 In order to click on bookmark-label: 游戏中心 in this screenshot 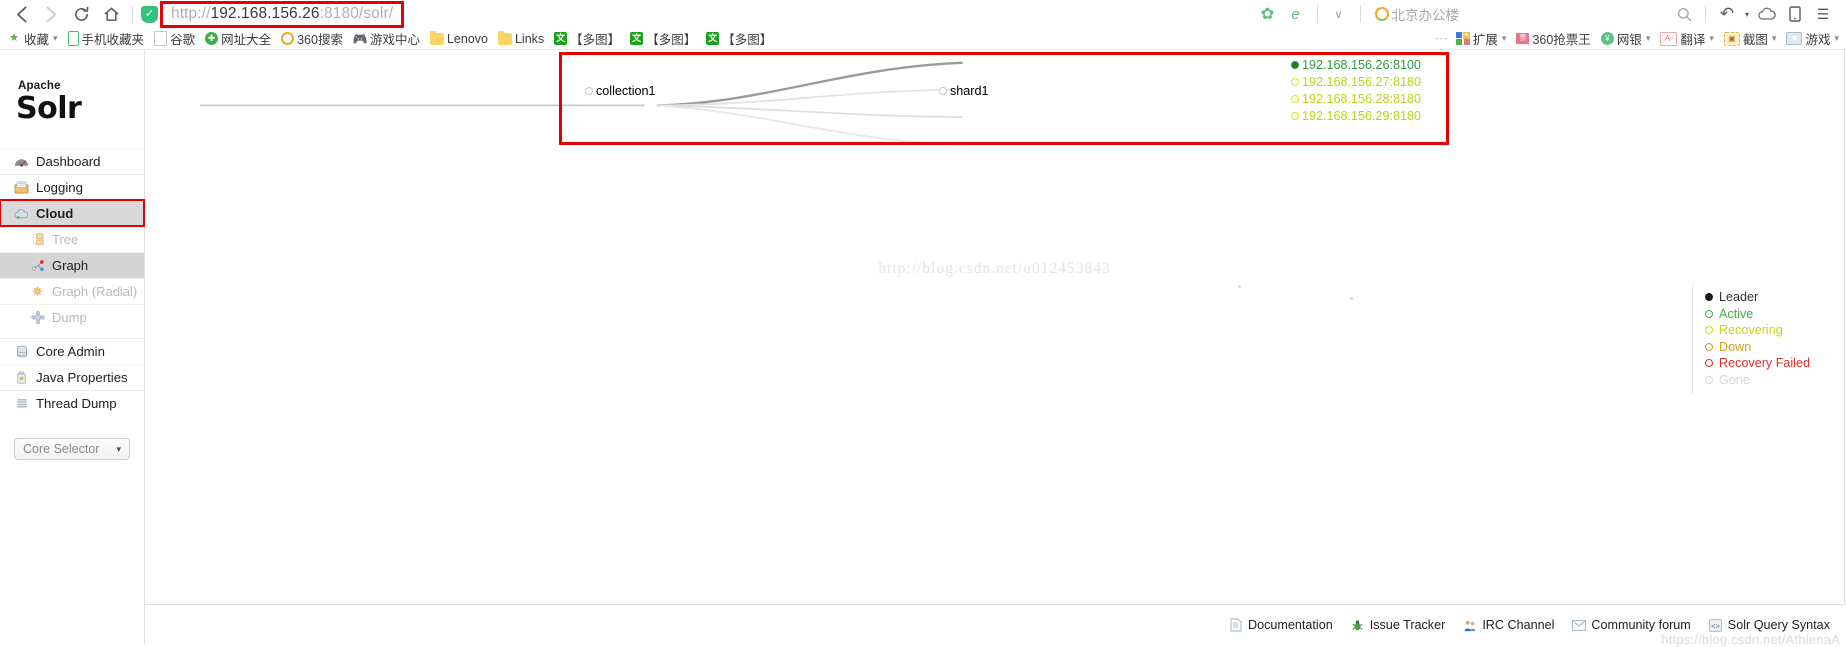, I will do `click(394, 40)`.